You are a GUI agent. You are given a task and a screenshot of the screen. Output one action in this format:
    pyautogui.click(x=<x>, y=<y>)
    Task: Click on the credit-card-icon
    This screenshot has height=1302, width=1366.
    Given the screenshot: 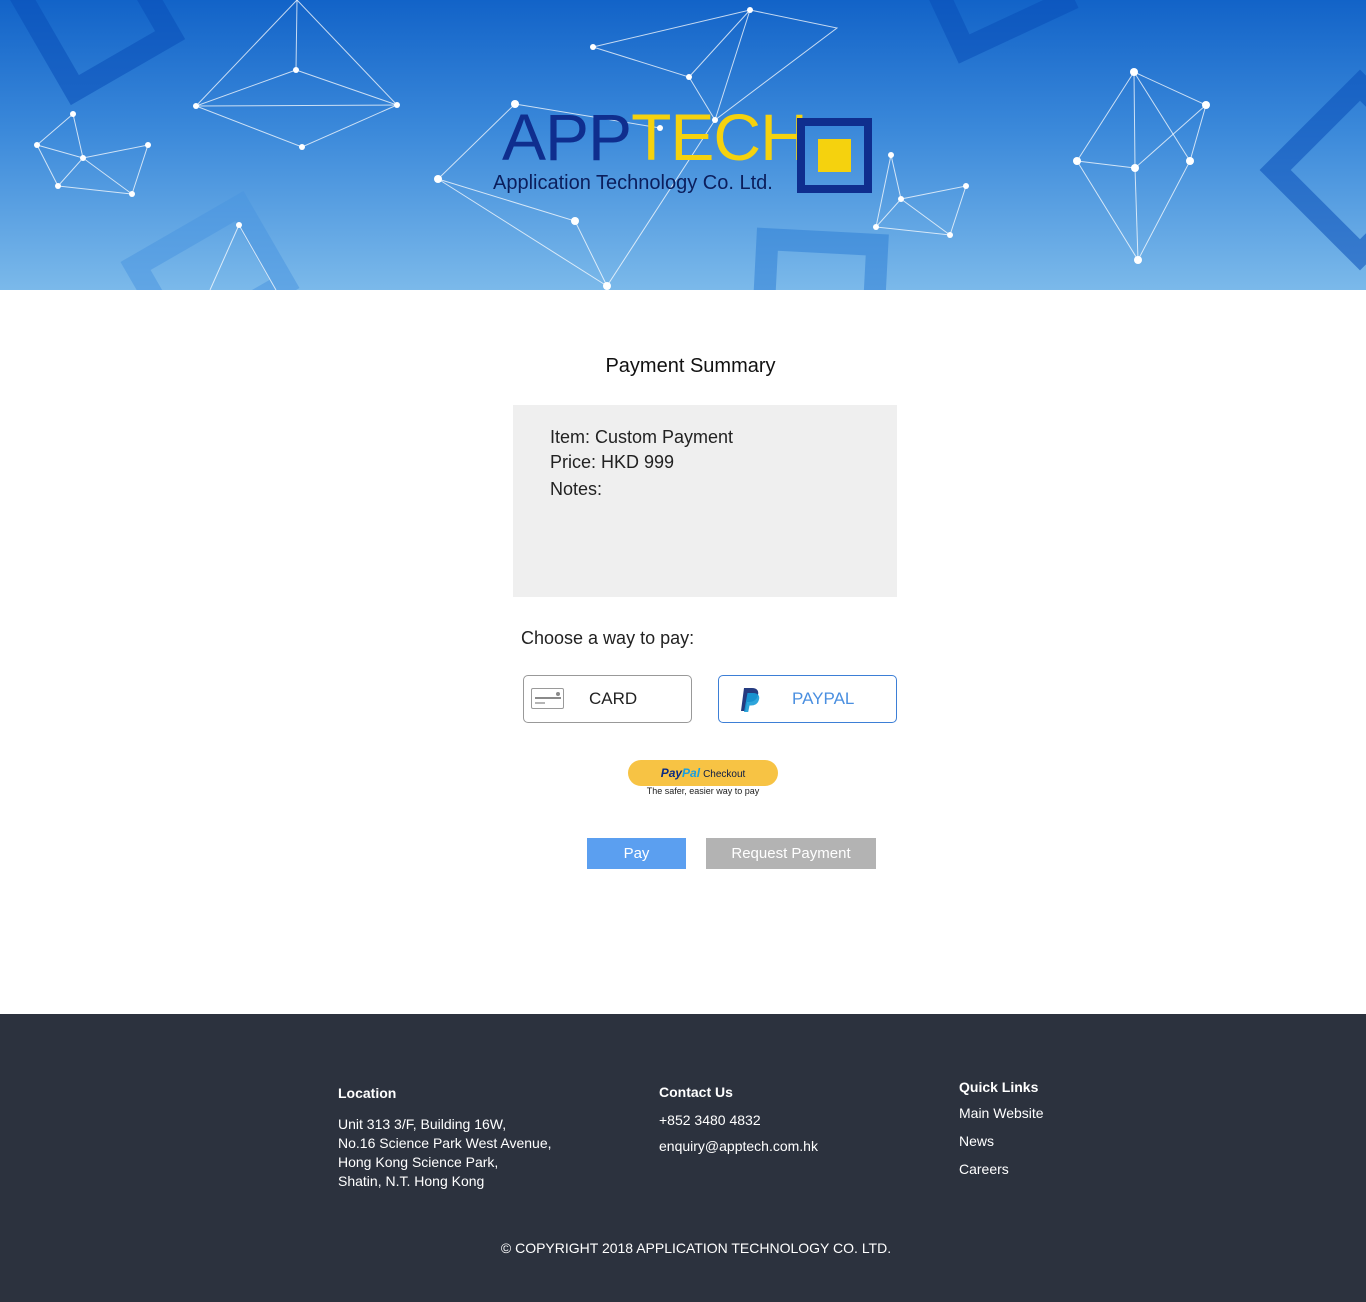 What is the action you would take?
    pyautogui.click(x=547, y=698)
    